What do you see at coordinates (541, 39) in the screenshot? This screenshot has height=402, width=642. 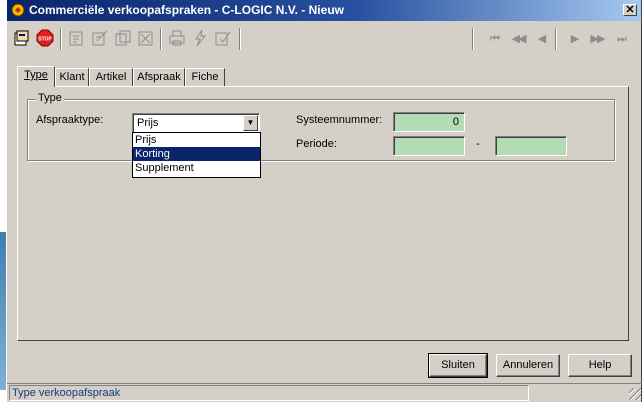 I see `previous-record-icon: ◀` at bounding box center [541, 39].